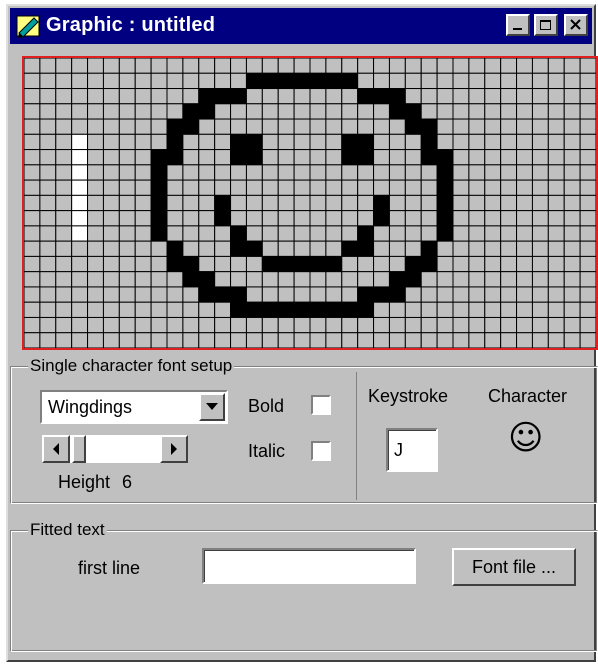  I want to click on font-select: Wingdings, so click(134, 407).